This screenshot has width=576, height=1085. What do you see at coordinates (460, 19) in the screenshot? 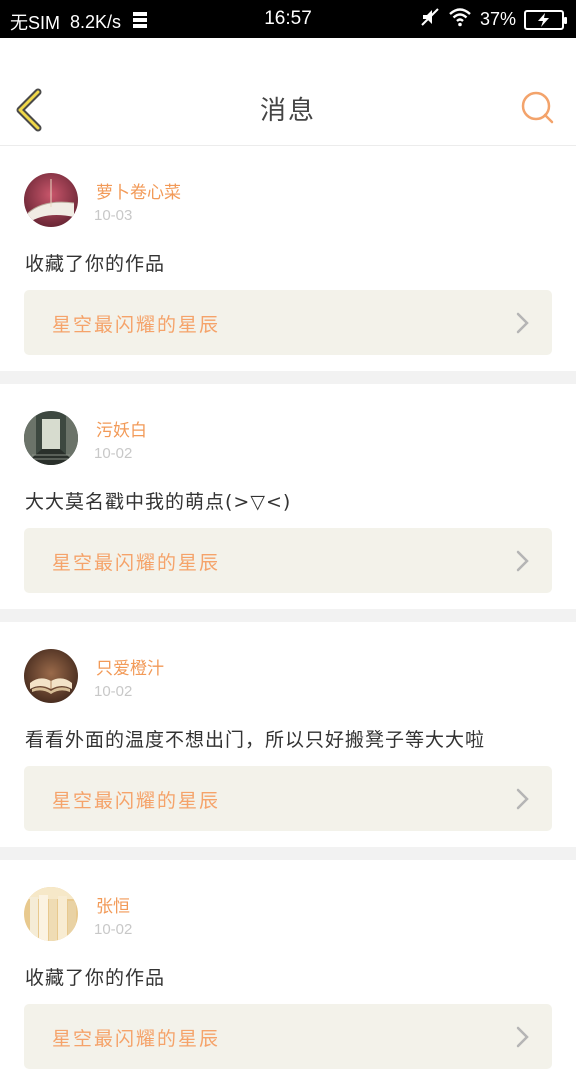
I see `wifi-icon` at bounding box center [460, 19].